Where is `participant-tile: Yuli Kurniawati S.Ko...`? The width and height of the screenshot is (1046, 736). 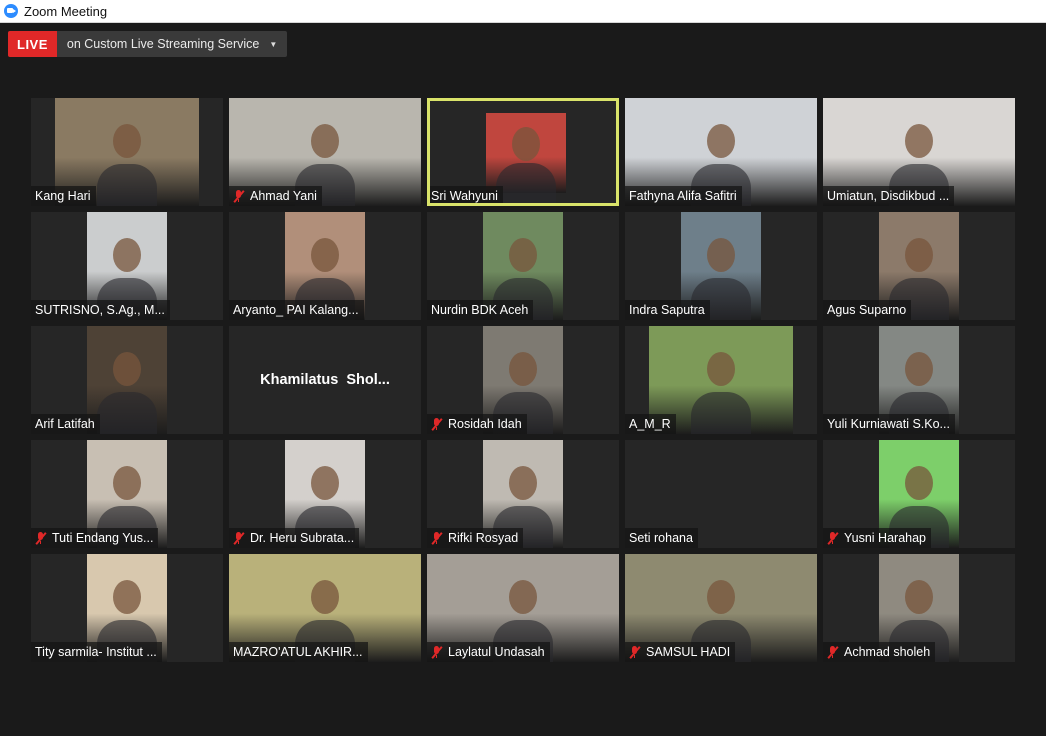 participant-tile: Yuli Kurniawati S.Ko... is located at coordinates (919, 380).